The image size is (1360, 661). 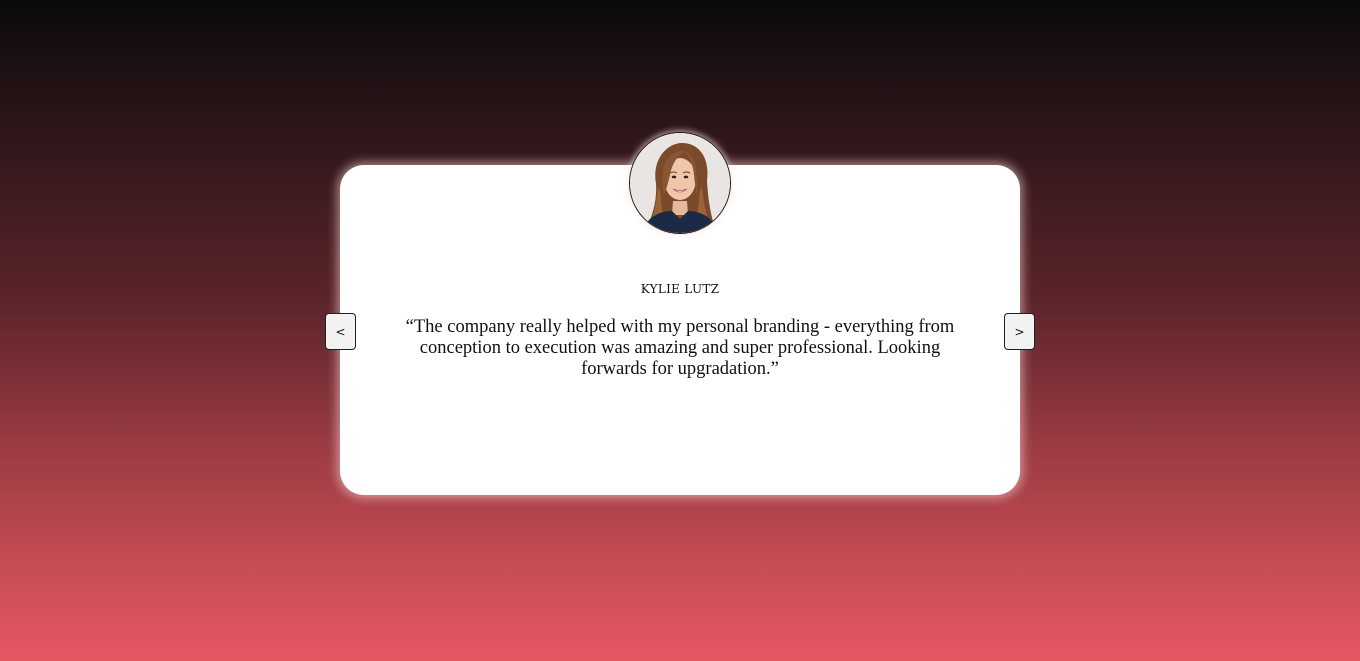 What do you see at coordinates (340, 331) in the screenshot?
I see `previous-button: <` at bounding box center [340, 331].